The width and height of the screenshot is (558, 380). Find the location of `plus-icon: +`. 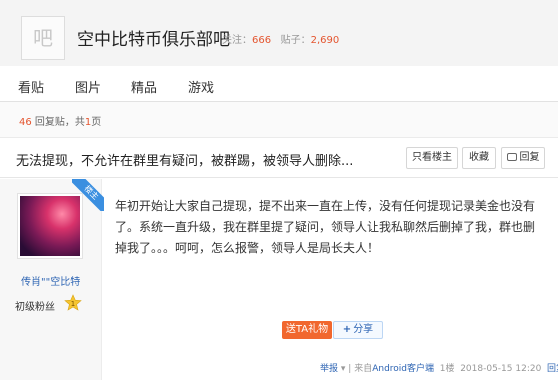

plus-icon: + is located at coordinates (347, 329).